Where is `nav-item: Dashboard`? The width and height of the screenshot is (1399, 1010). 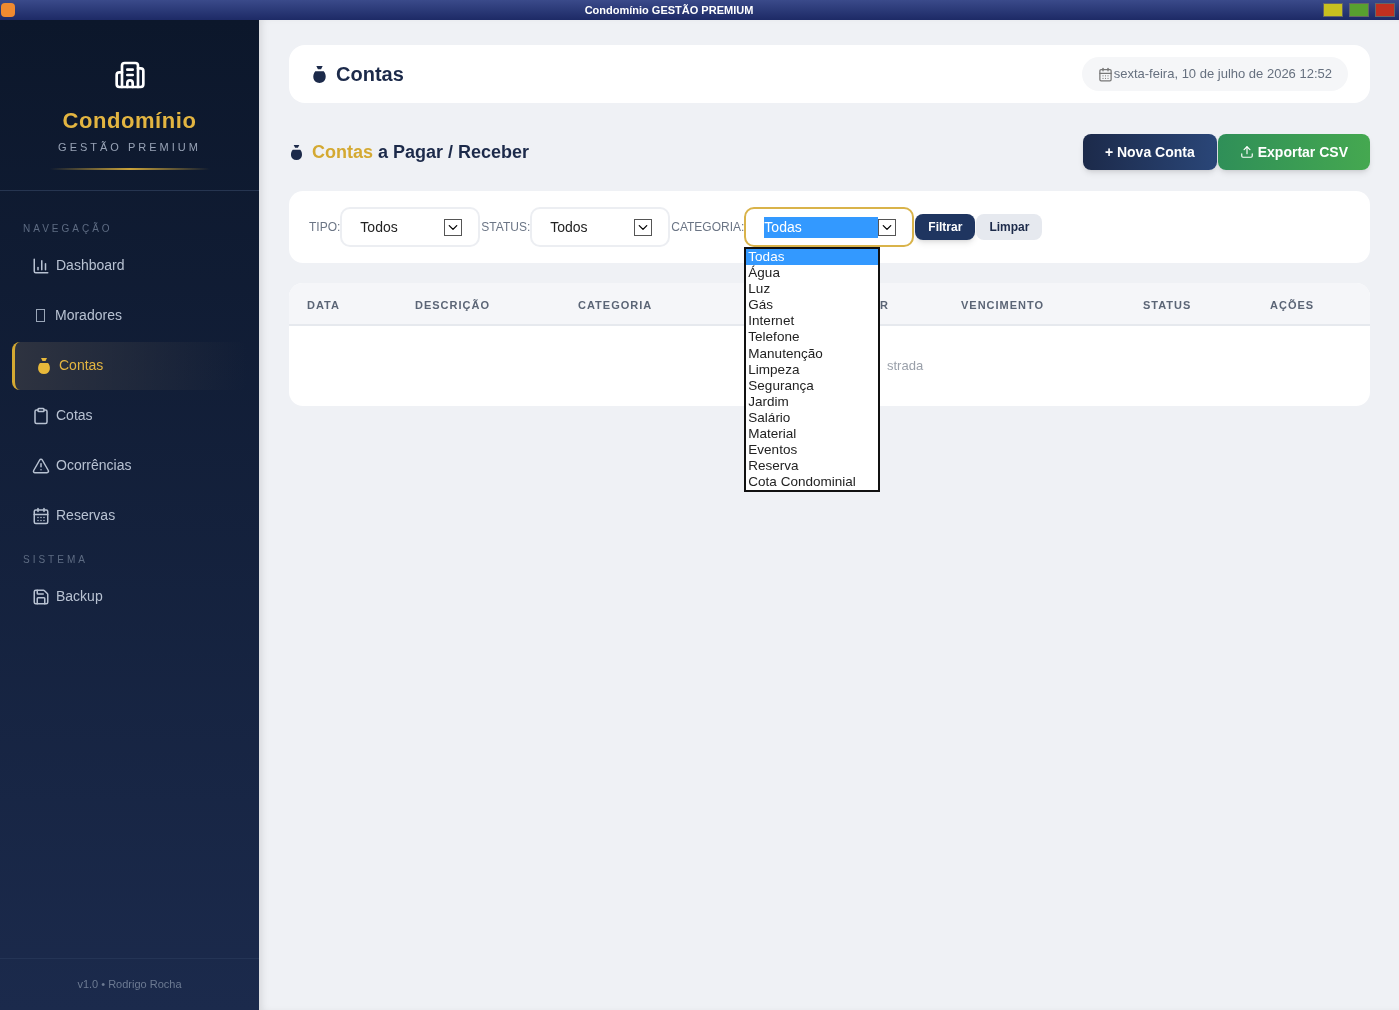 nav-item: Dashboard is located at coordinates (129, 265).